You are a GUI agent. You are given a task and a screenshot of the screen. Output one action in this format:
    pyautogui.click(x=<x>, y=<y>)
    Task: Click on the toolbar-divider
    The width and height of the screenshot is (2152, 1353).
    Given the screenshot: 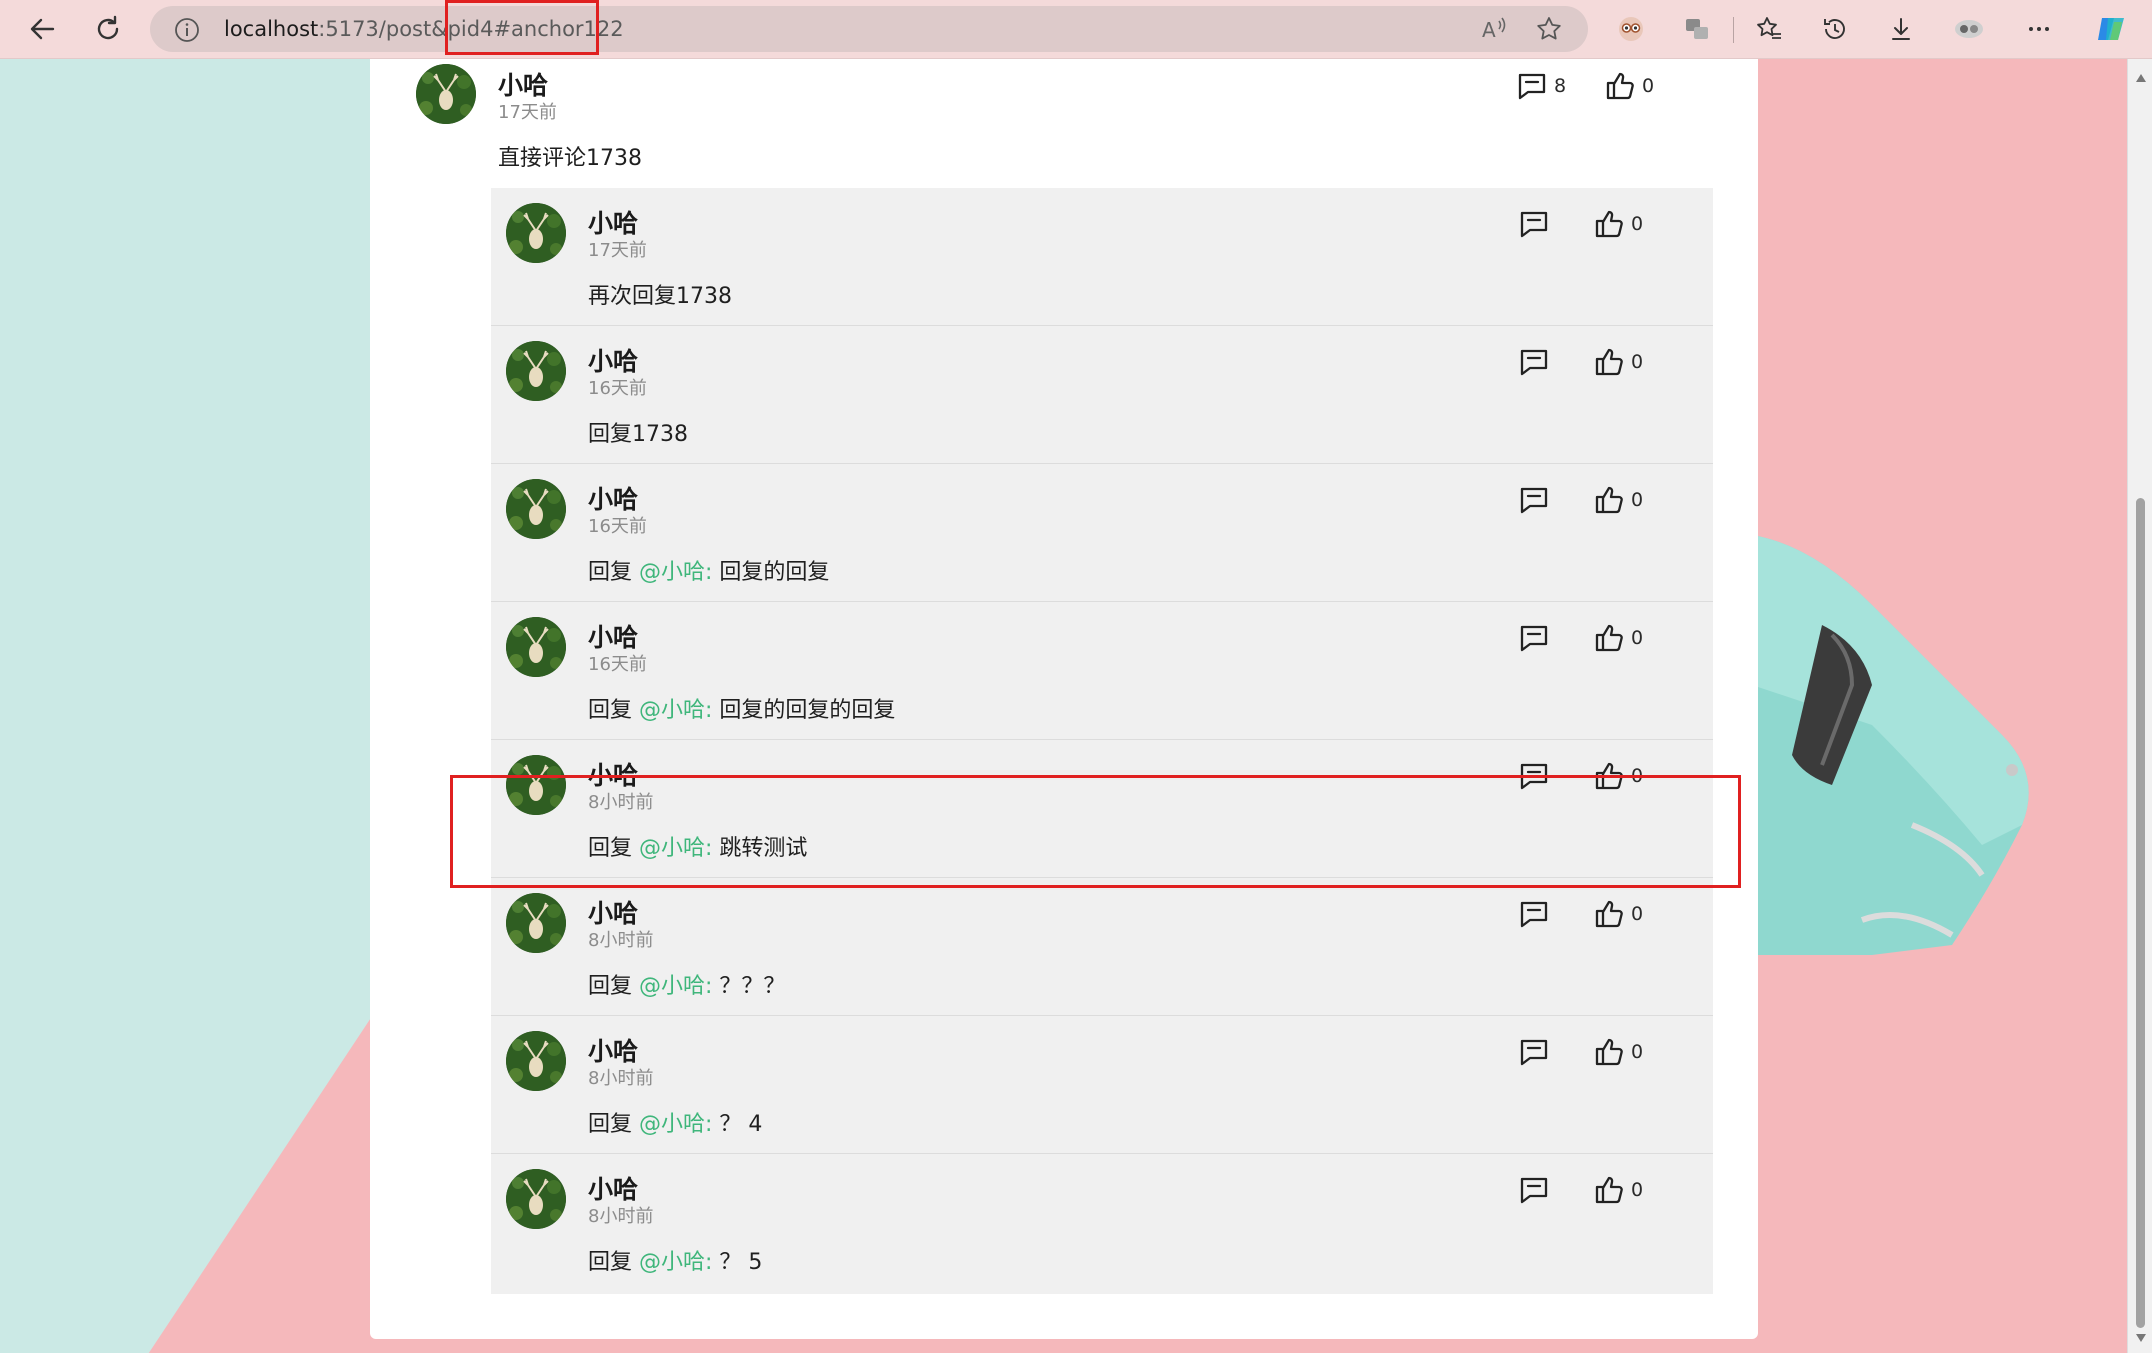 What is the action you would take?
    pyautogui.click(x=1733, y=30)
    